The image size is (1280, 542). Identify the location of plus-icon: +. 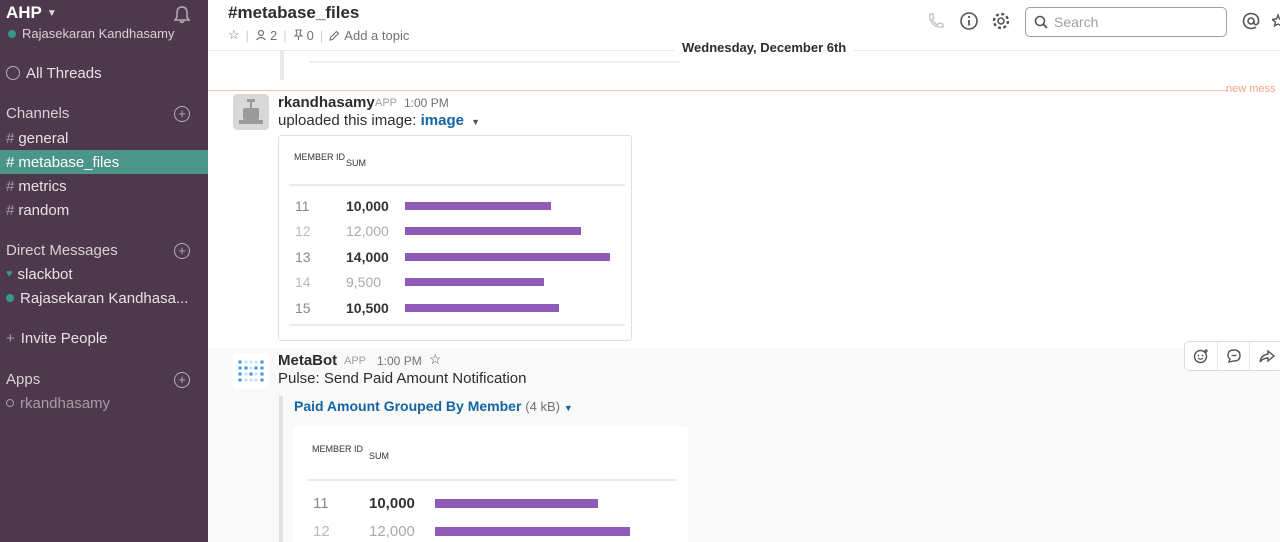
(10, 338).